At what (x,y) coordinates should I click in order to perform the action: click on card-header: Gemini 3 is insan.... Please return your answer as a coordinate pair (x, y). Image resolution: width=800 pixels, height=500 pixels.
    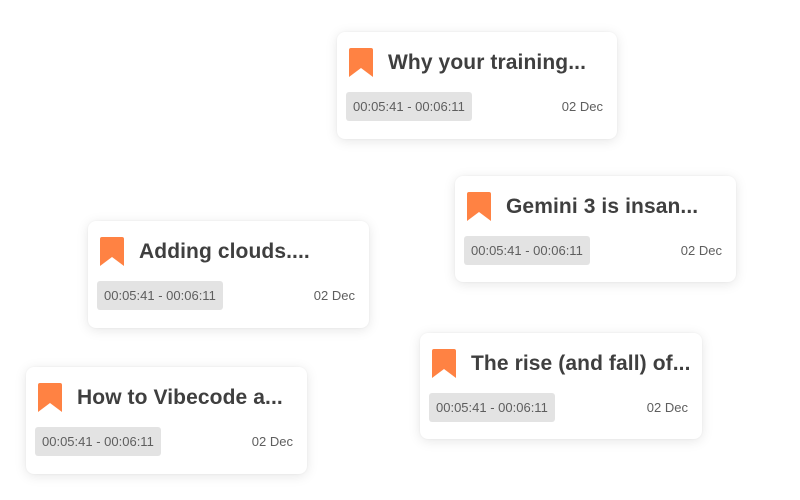
    Looking at the image, I should click on (582, 206).